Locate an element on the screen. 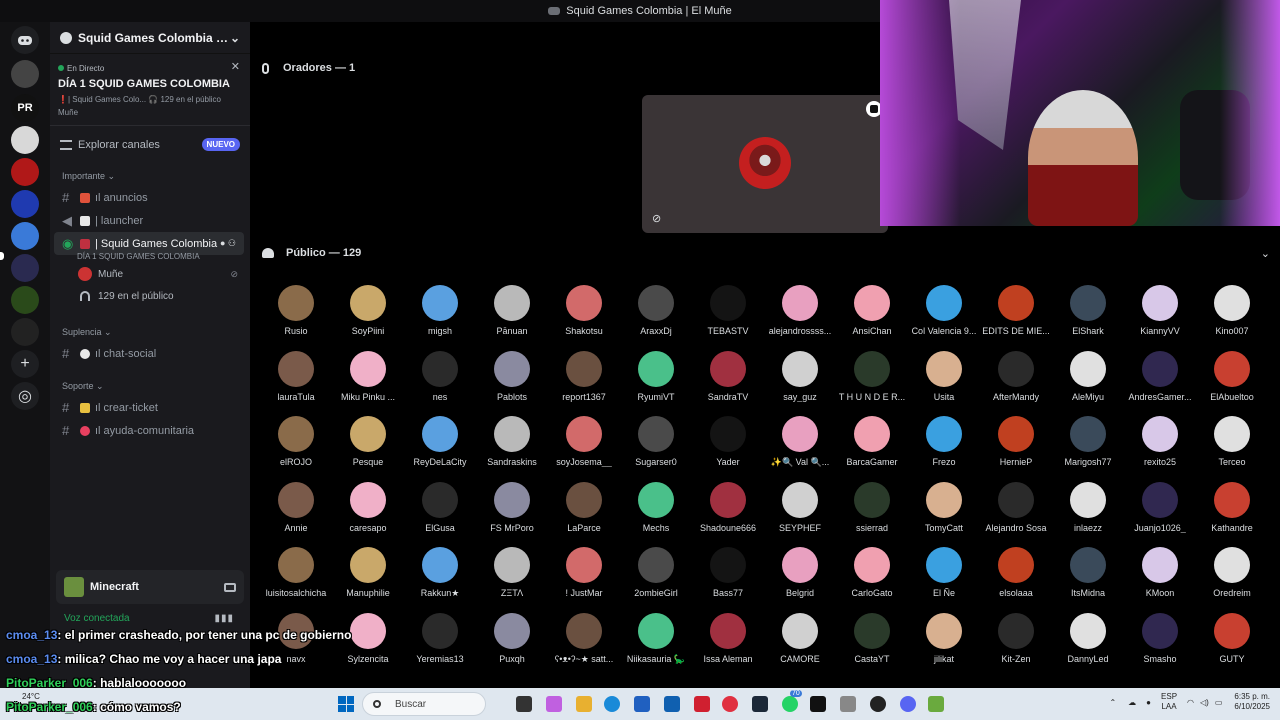 This screenshot has height=720, width=1280. obs-icon is located at coordinates (878, 704).